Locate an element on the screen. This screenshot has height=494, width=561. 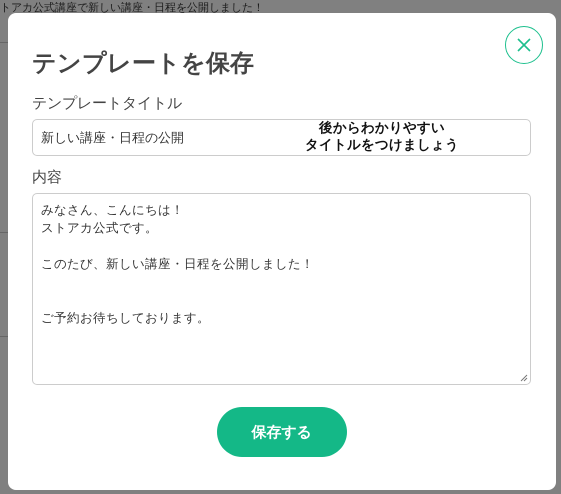
close-button is located at coordinates (524, 45).